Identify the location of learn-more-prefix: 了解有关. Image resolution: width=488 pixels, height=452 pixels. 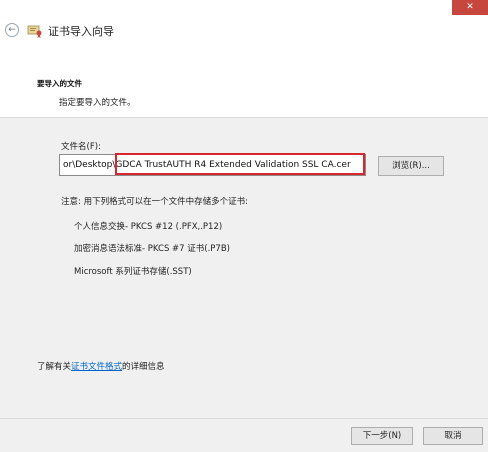
(54, 367).